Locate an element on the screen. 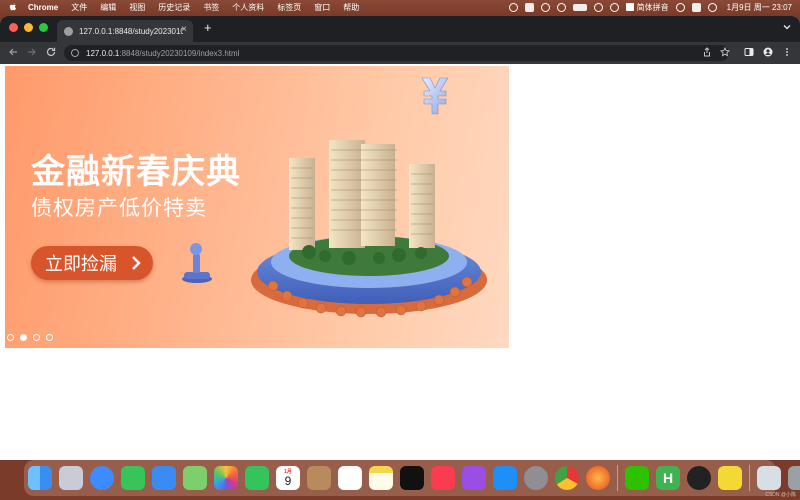  hbuilder-icon: H is located at coordinates (668, 478).